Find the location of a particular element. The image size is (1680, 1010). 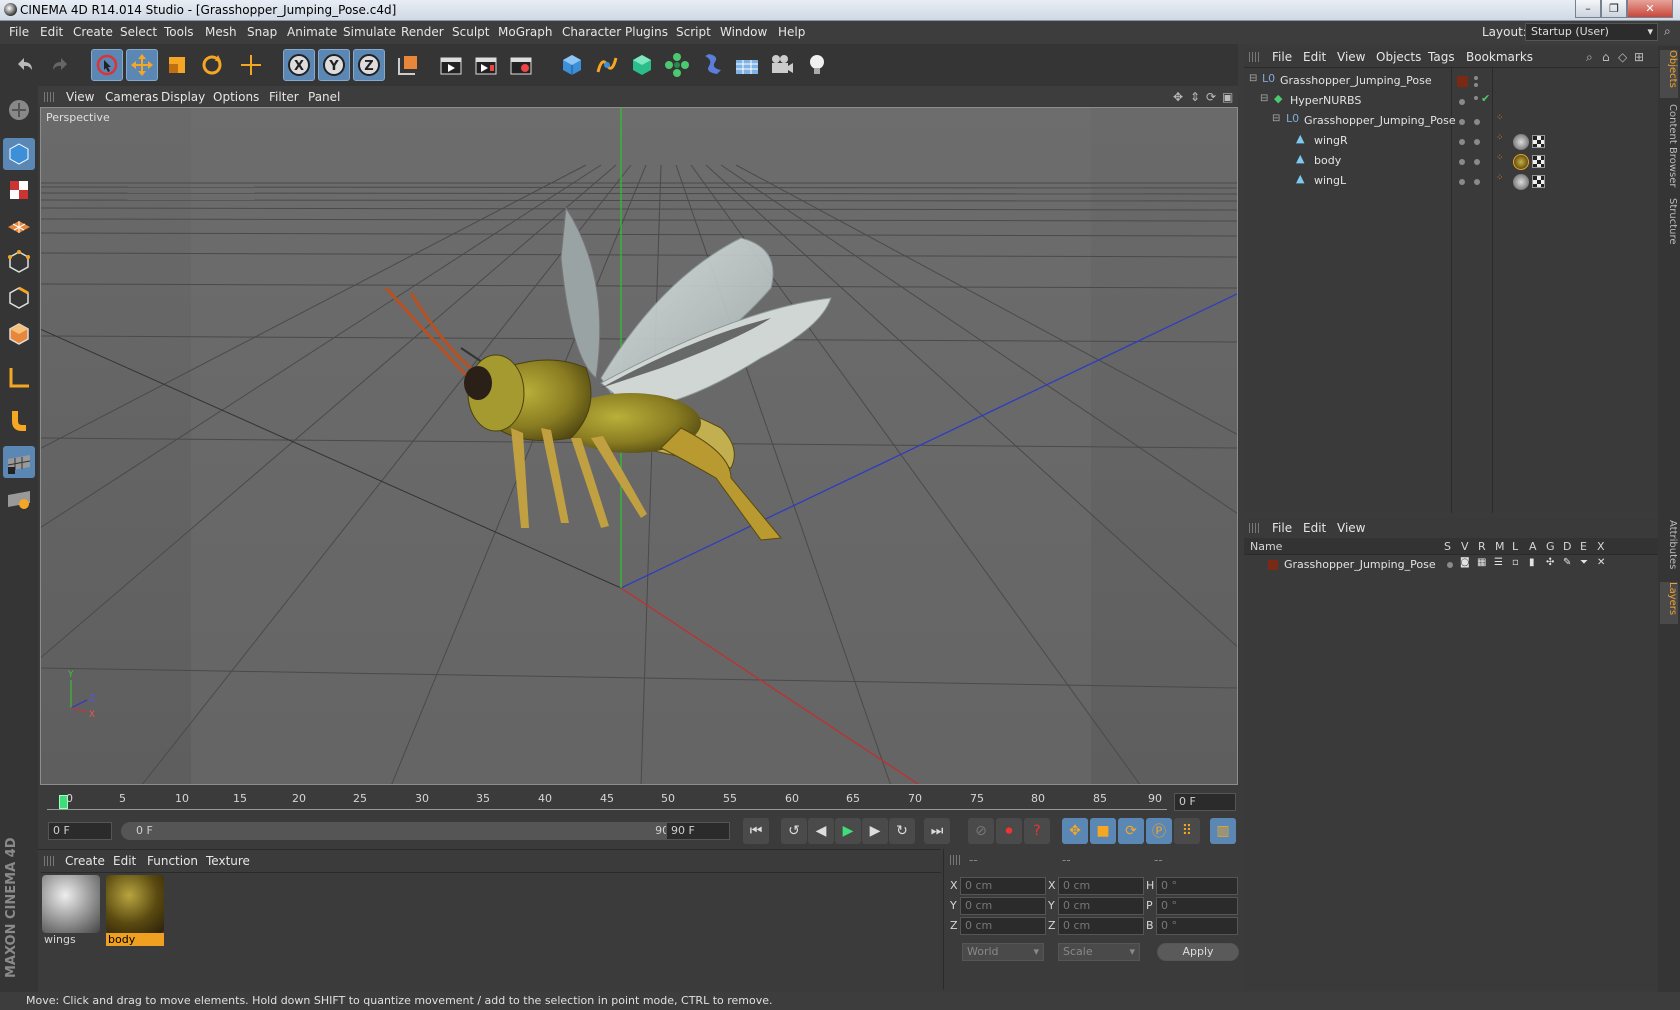

layers-menu-view: View is located at coordinates (1351, 528).